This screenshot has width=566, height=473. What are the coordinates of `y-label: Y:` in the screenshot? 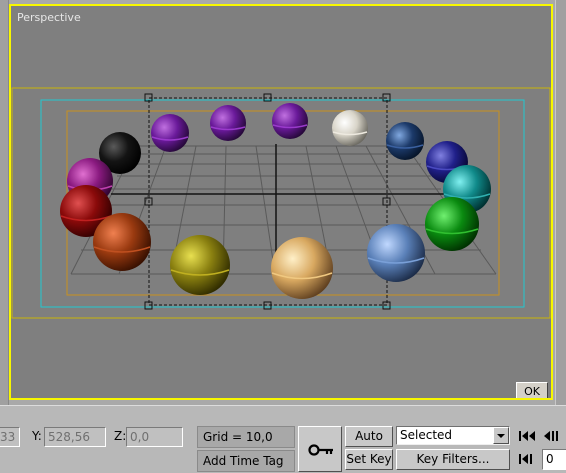 It's located at (37, 436).